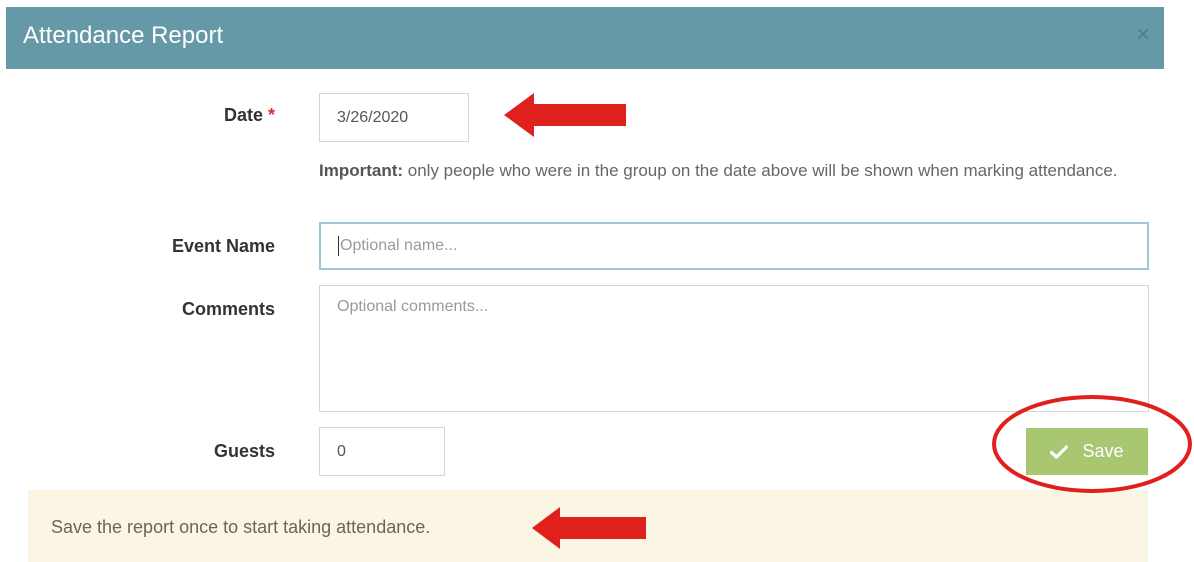 Image resolution: width=1194 pixels, height=562 pixels. Describe the element at coordinates (1143, 35) in the screenshot. I see `close-icon: ×` at that location.